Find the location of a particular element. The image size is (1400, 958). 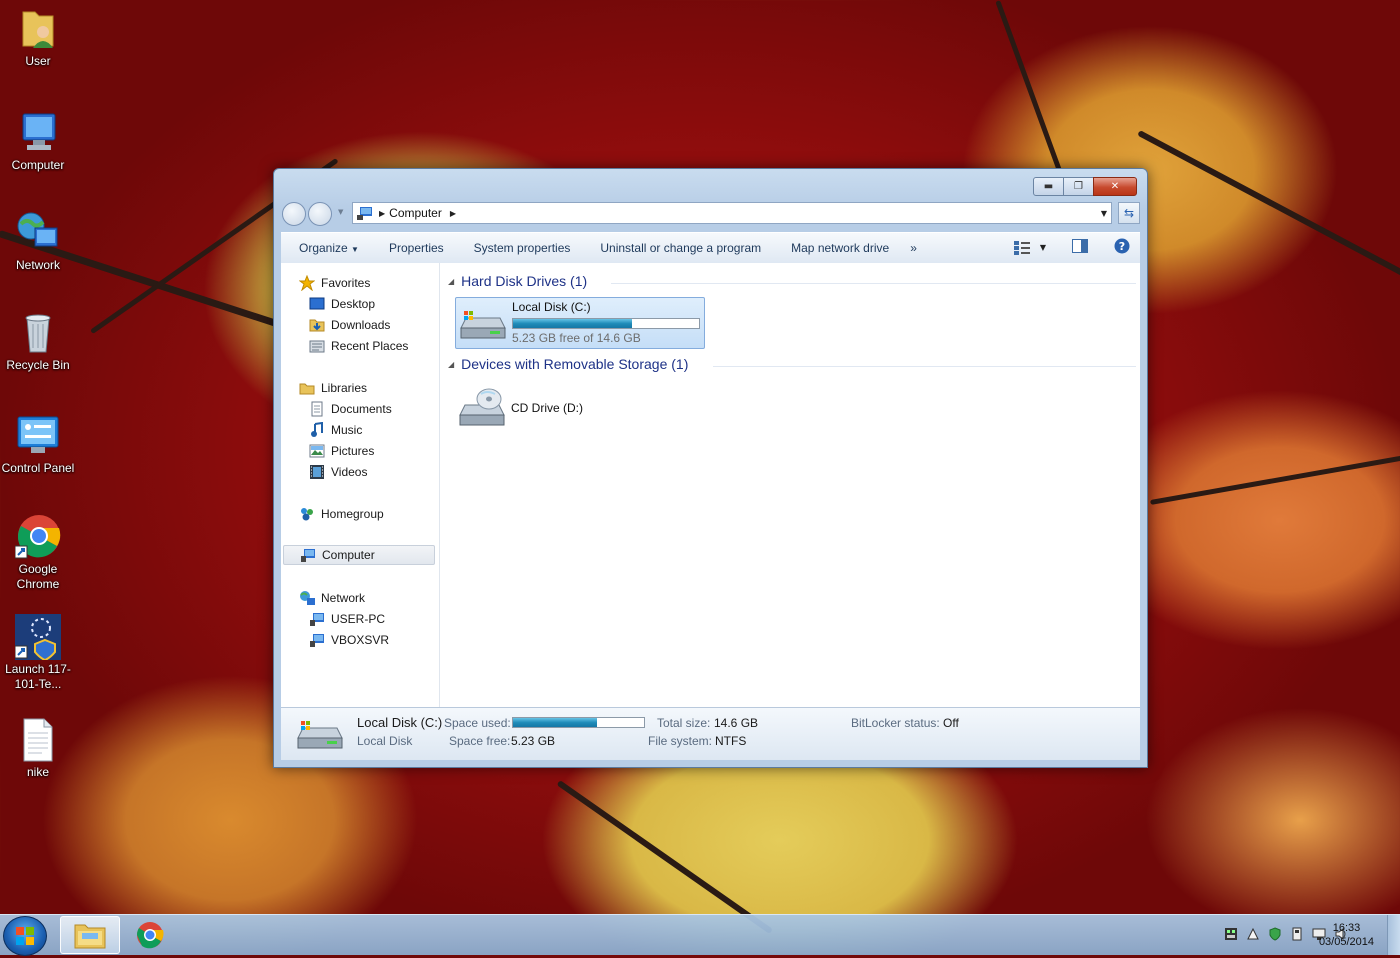

nav-libraries: Libraries is located at coordinates (333, 388).